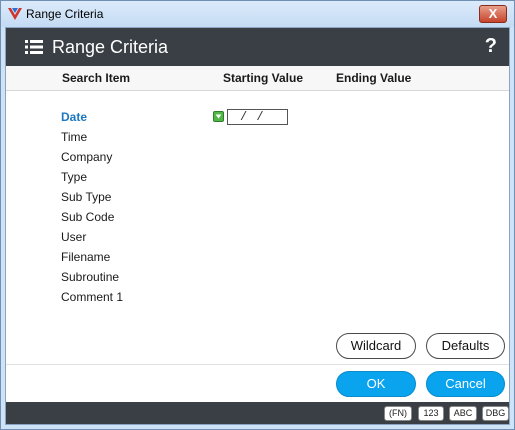 The width and height of the screenshot is (515, 430). I want to click on search-item-date: Date, so click(92, 120).